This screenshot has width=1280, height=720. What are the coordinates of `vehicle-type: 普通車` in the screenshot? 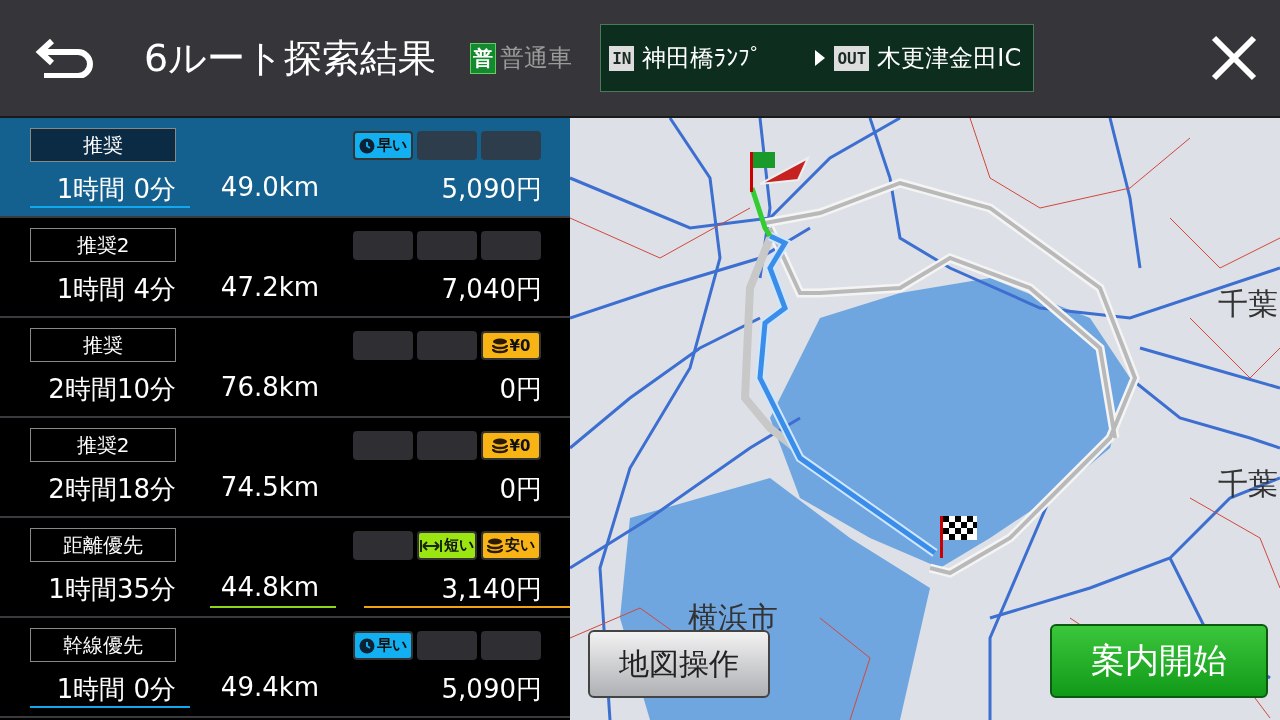 It's located at (536, 58).